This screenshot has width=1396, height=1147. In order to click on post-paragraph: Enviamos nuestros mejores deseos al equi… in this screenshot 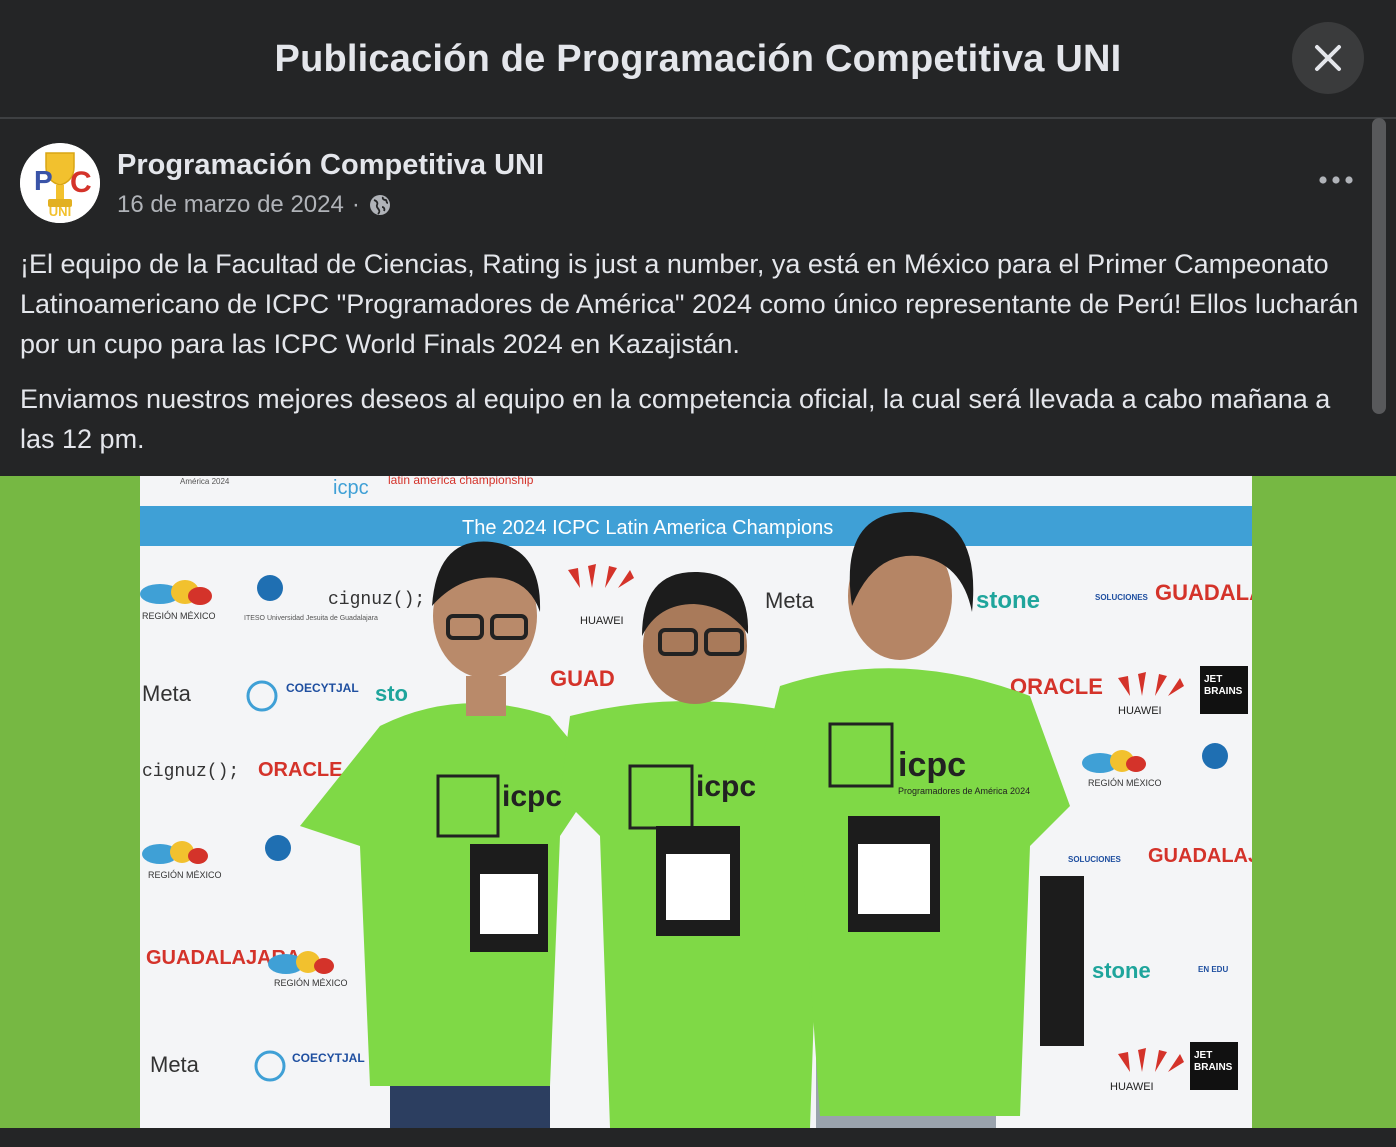, I will do `click(675, 419)`.